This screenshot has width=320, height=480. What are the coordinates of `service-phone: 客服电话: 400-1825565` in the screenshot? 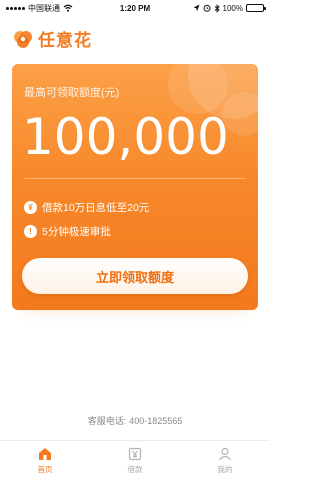 It's located at (135, 420).